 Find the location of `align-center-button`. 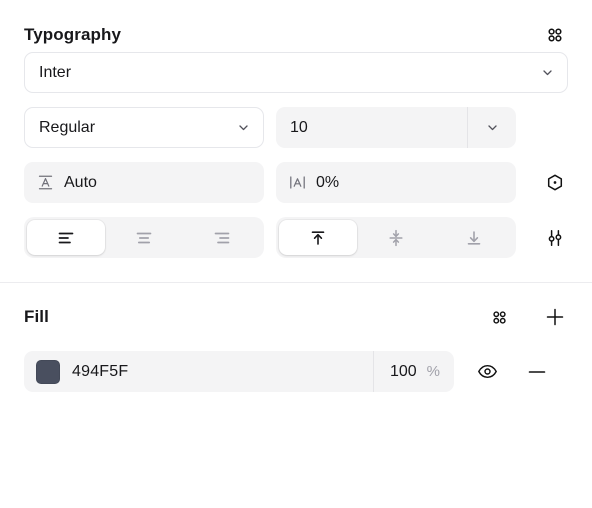

align-center-button is located at coordinates (144, 237).